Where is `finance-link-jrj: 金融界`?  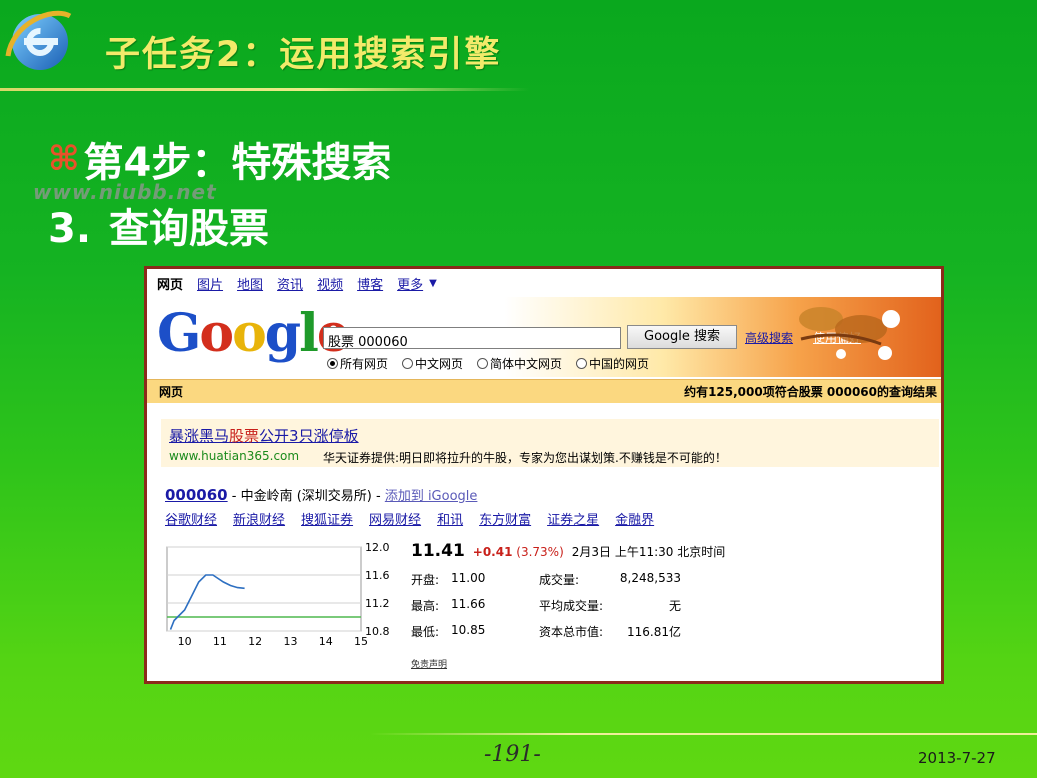 finance-link-jrj: 金融界 is located at coordinates (634, 518).